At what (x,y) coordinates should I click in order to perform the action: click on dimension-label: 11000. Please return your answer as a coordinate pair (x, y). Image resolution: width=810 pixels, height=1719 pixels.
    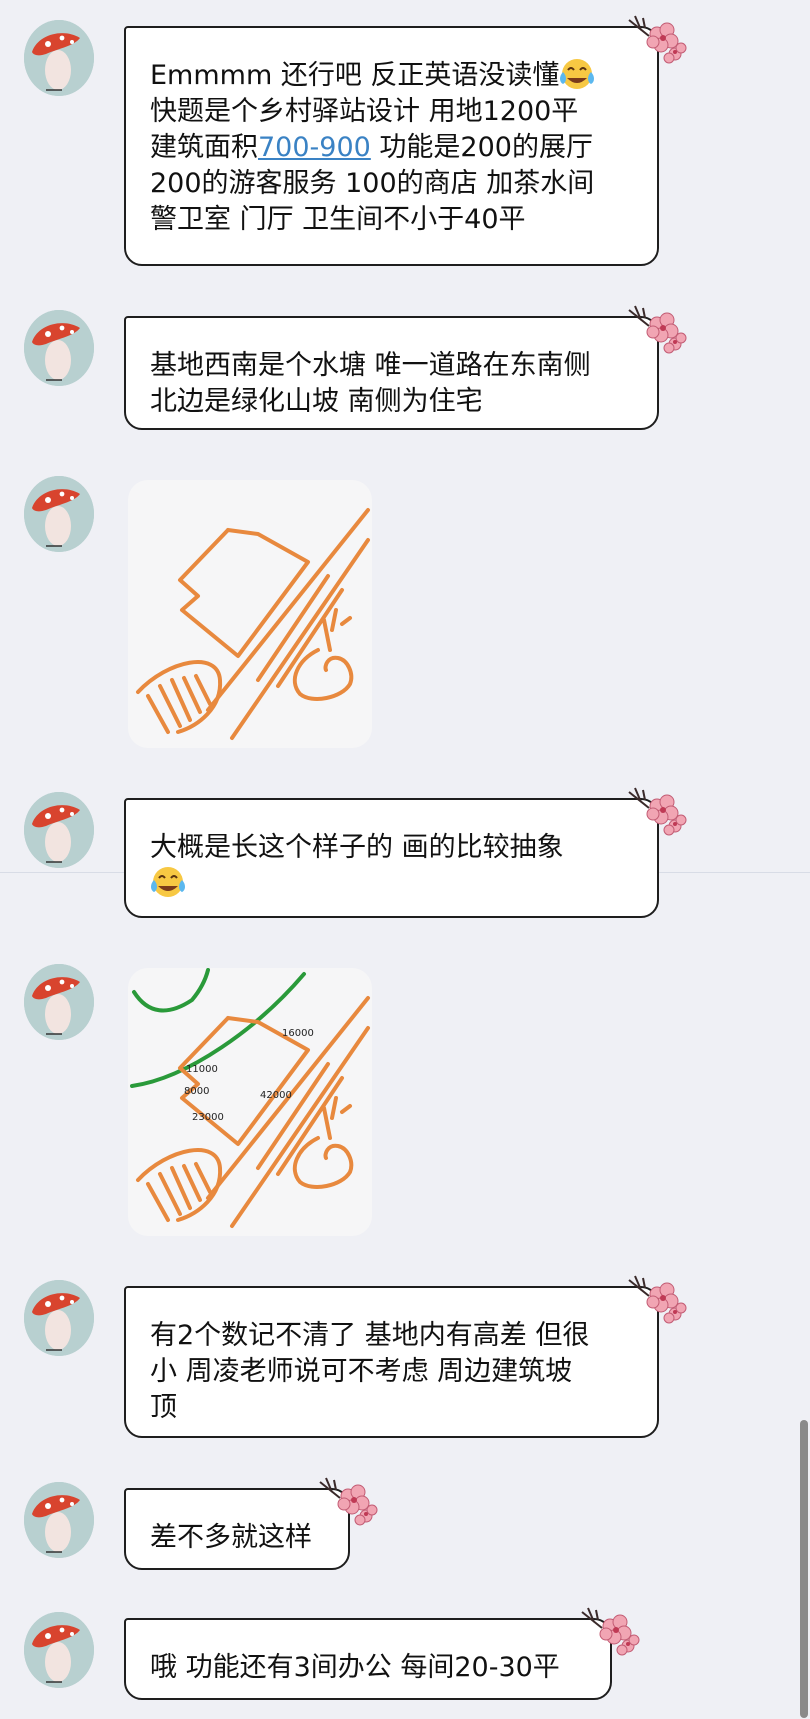
    Looking at the image, I should click on (202, 1069).